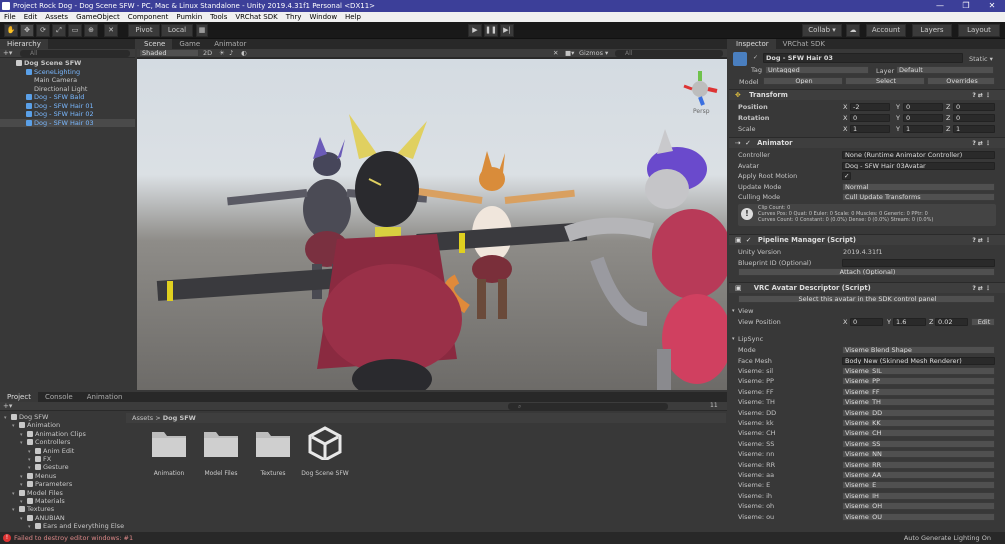 The width and height of the screenshot is (1005, 544). What do you see at coordinates (867, 287) in the screenshot?
I see `avatar-descriptor-header: ▣ VRC Avatar Descriptor (Script) ? ⇄ ⋮` at bounding box center [867, 287].